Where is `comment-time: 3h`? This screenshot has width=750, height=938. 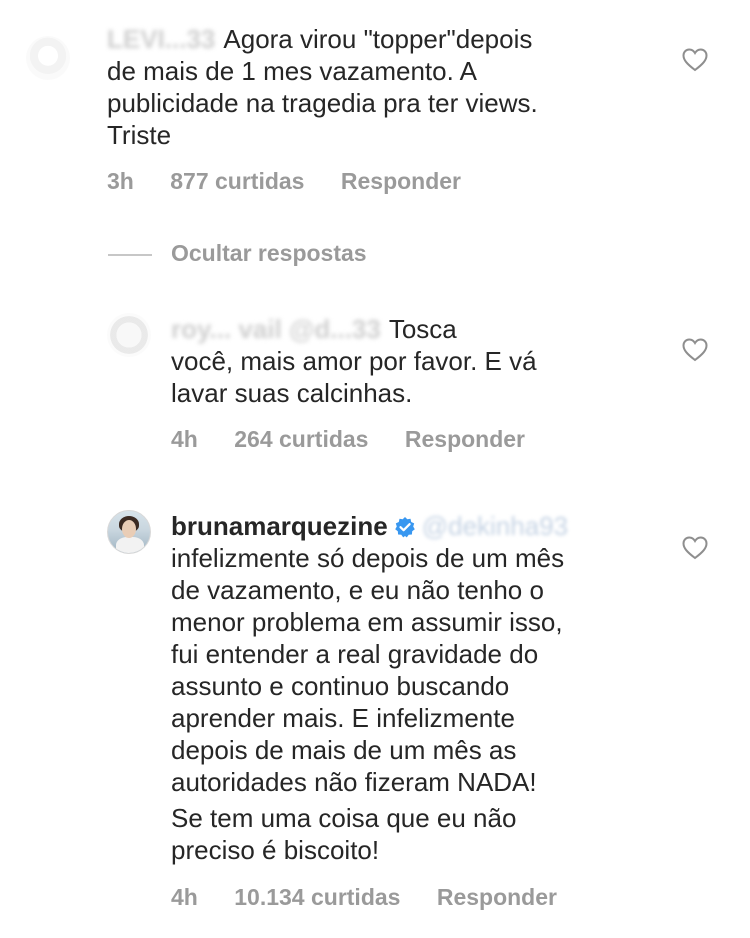
comment-time: 3h is located at coordinates (120, 181).